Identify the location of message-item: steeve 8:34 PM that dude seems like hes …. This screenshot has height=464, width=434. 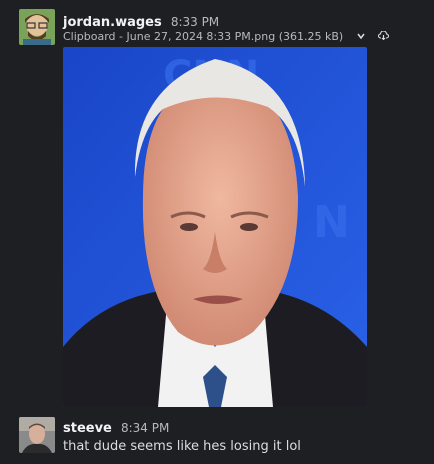
(217, 437).